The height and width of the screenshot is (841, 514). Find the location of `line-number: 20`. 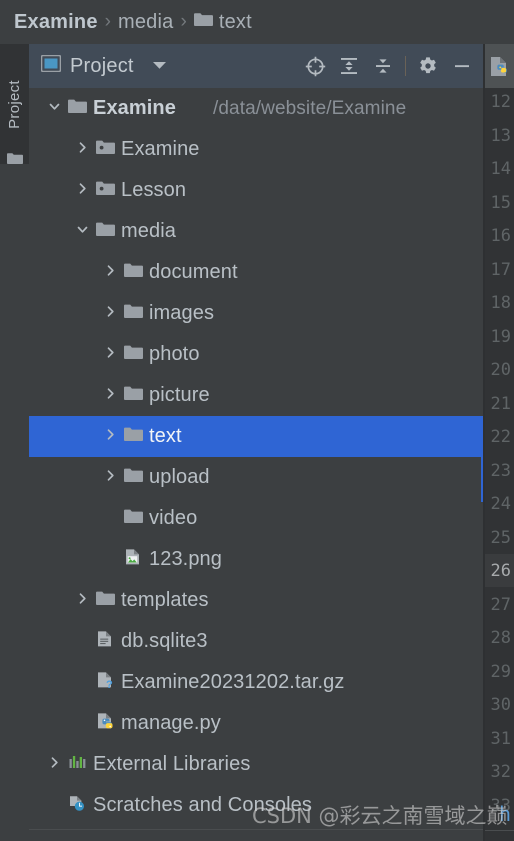

line-number: 20 is located at coordinates (500, 370).